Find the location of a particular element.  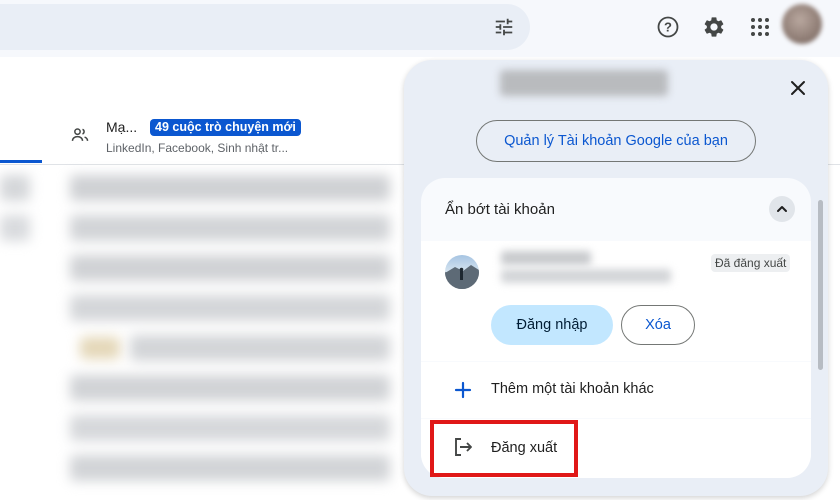

panel-scrollbar is located at coordinates (820, 285).